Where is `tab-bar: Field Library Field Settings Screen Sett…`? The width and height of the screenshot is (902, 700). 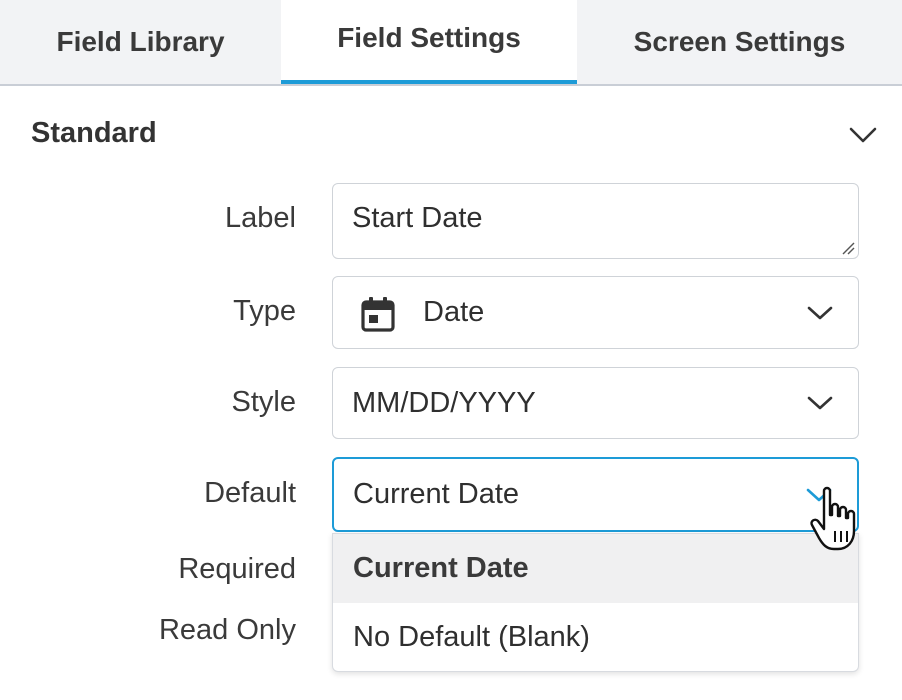
tab-bar: Field Library Field Settings Screen Sett… is located at coordinates (451, 43).